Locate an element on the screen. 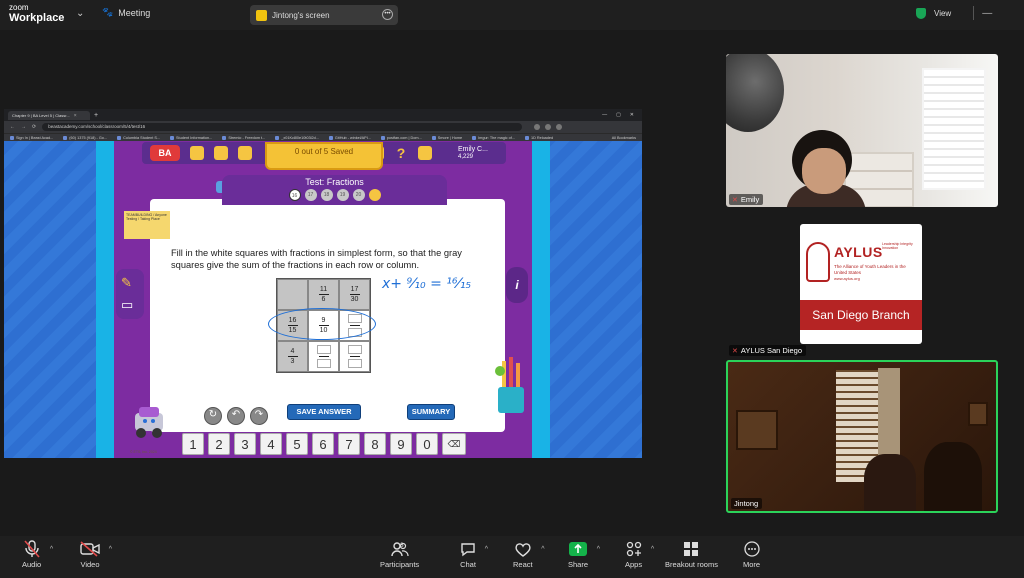 Image resolution: width=1024 pixels, height=578 pixels. question-dot: 19 is located at coordinates (342, 195).